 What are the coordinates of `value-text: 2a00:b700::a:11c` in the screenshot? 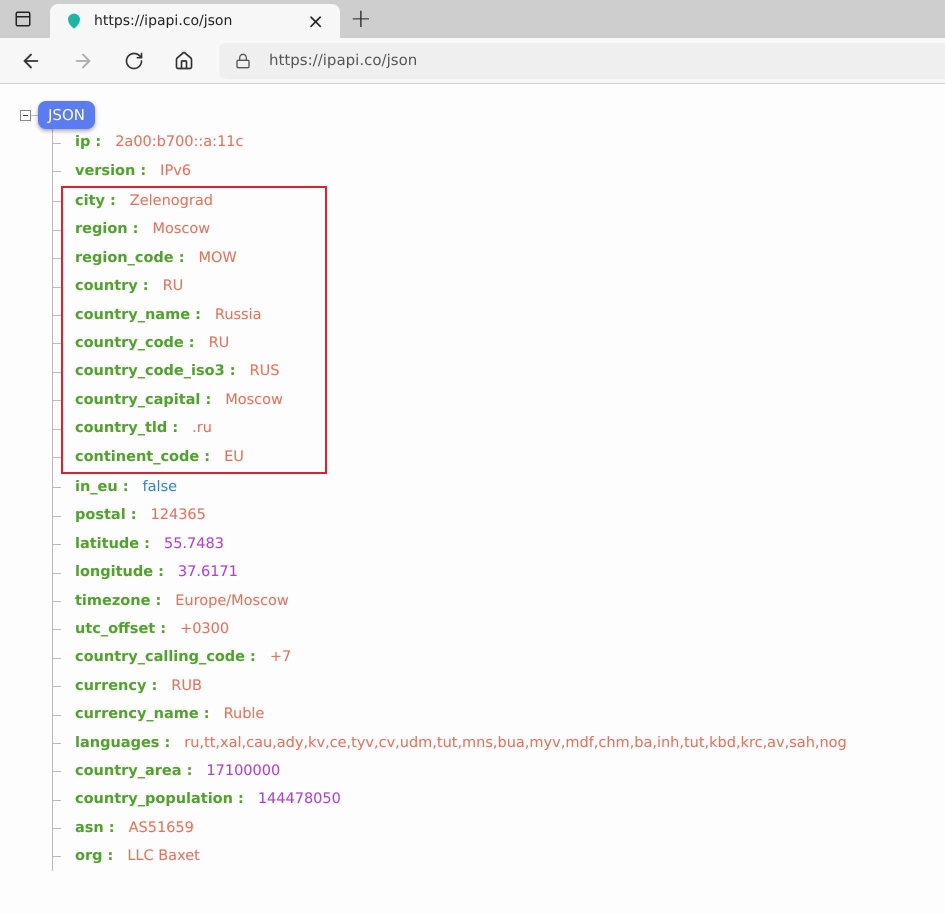 It's located at (179, 142).